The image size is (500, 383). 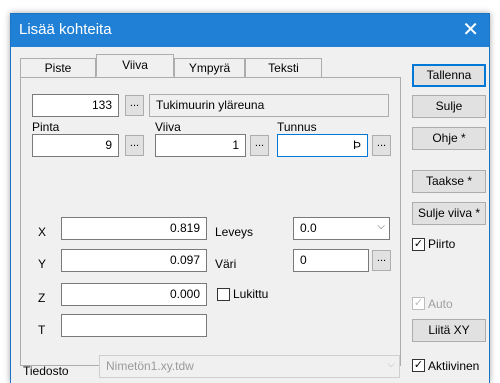 What do you see at coordinates (269, 105) in the screenshot?
I see `name-field: Tukimuurin yläreuna` at bounding box center [269, 105].